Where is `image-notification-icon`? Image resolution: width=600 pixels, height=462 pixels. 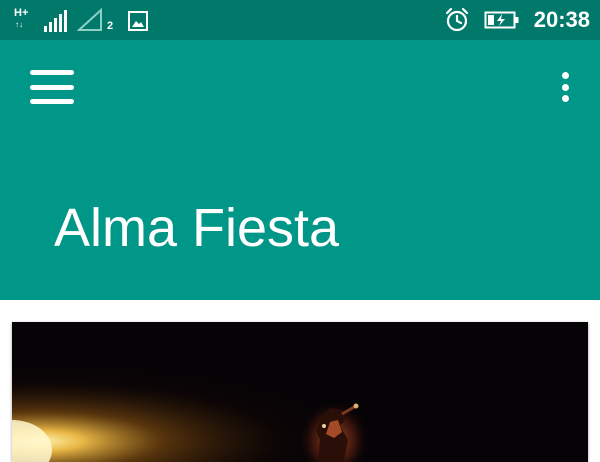
image-notification-icon is located at coordinates (138, 21).